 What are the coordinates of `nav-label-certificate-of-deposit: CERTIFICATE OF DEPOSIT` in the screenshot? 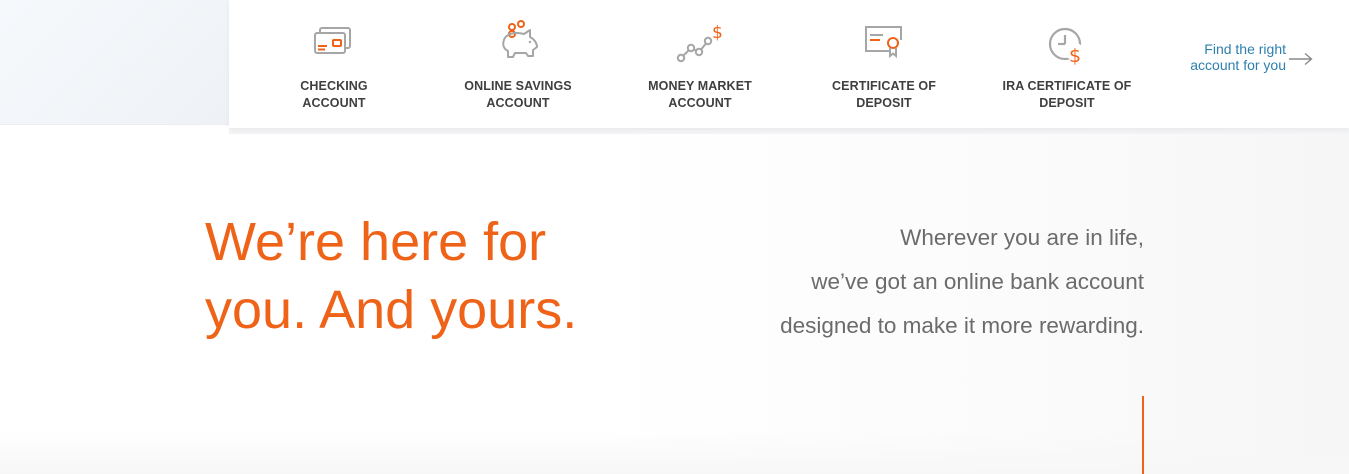 It's located at (884, 94).